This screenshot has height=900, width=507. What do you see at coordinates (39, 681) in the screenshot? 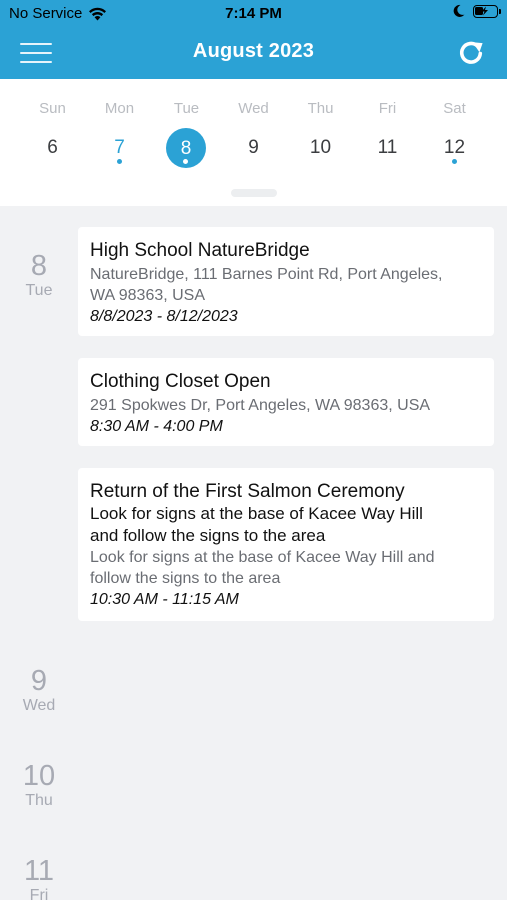
I see `agenda-day-number: 9` at bounding box center [39, 681].